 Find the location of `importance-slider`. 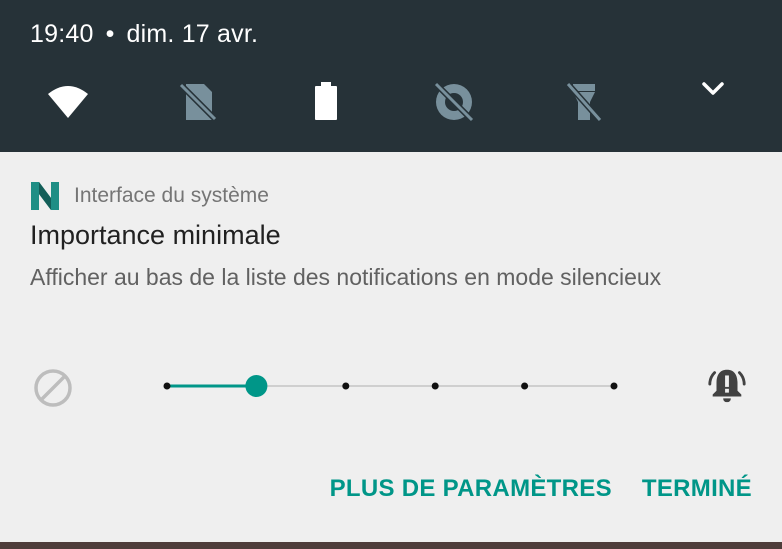

importance-slider is located at coordinates (390, 386).